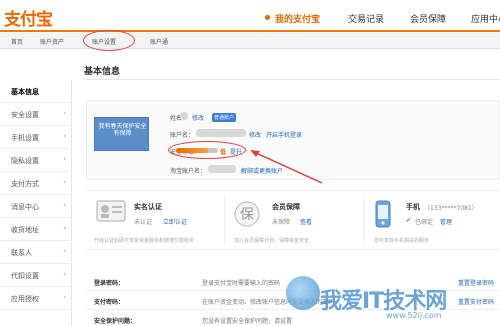 The height and width of the screenshot is (326, 500). I want to click on avatar: 我有春天保护安全有保障, so click(121, 134).